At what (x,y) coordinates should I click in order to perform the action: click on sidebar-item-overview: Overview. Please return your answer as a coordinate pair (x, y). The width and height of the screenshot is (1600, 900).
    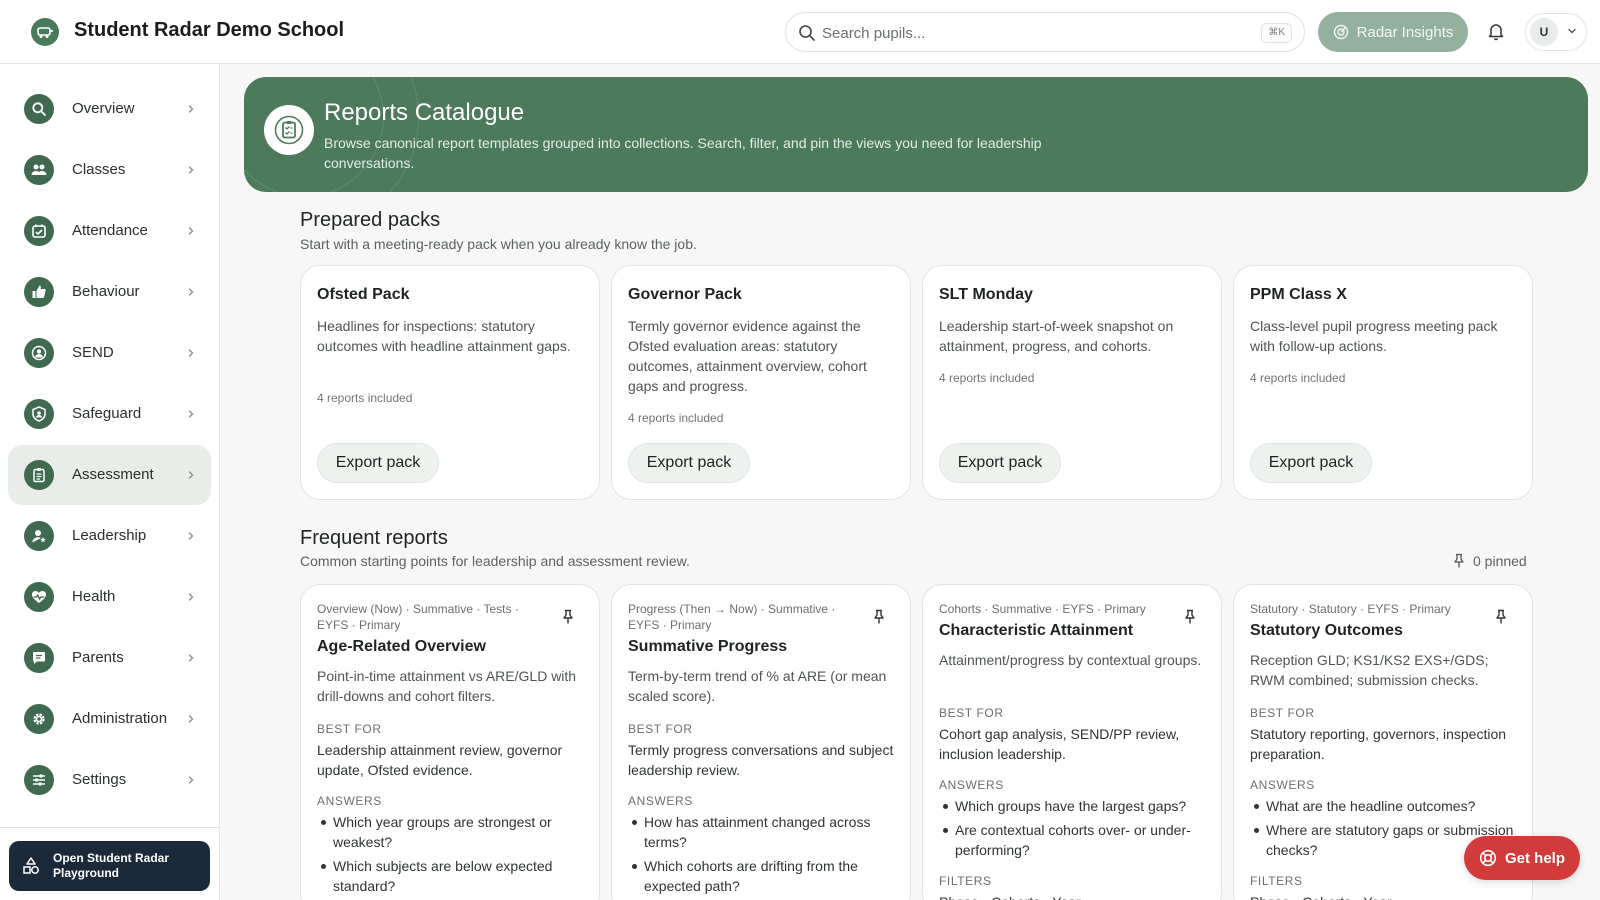
    Looking at the image, I should click on (109, 109).